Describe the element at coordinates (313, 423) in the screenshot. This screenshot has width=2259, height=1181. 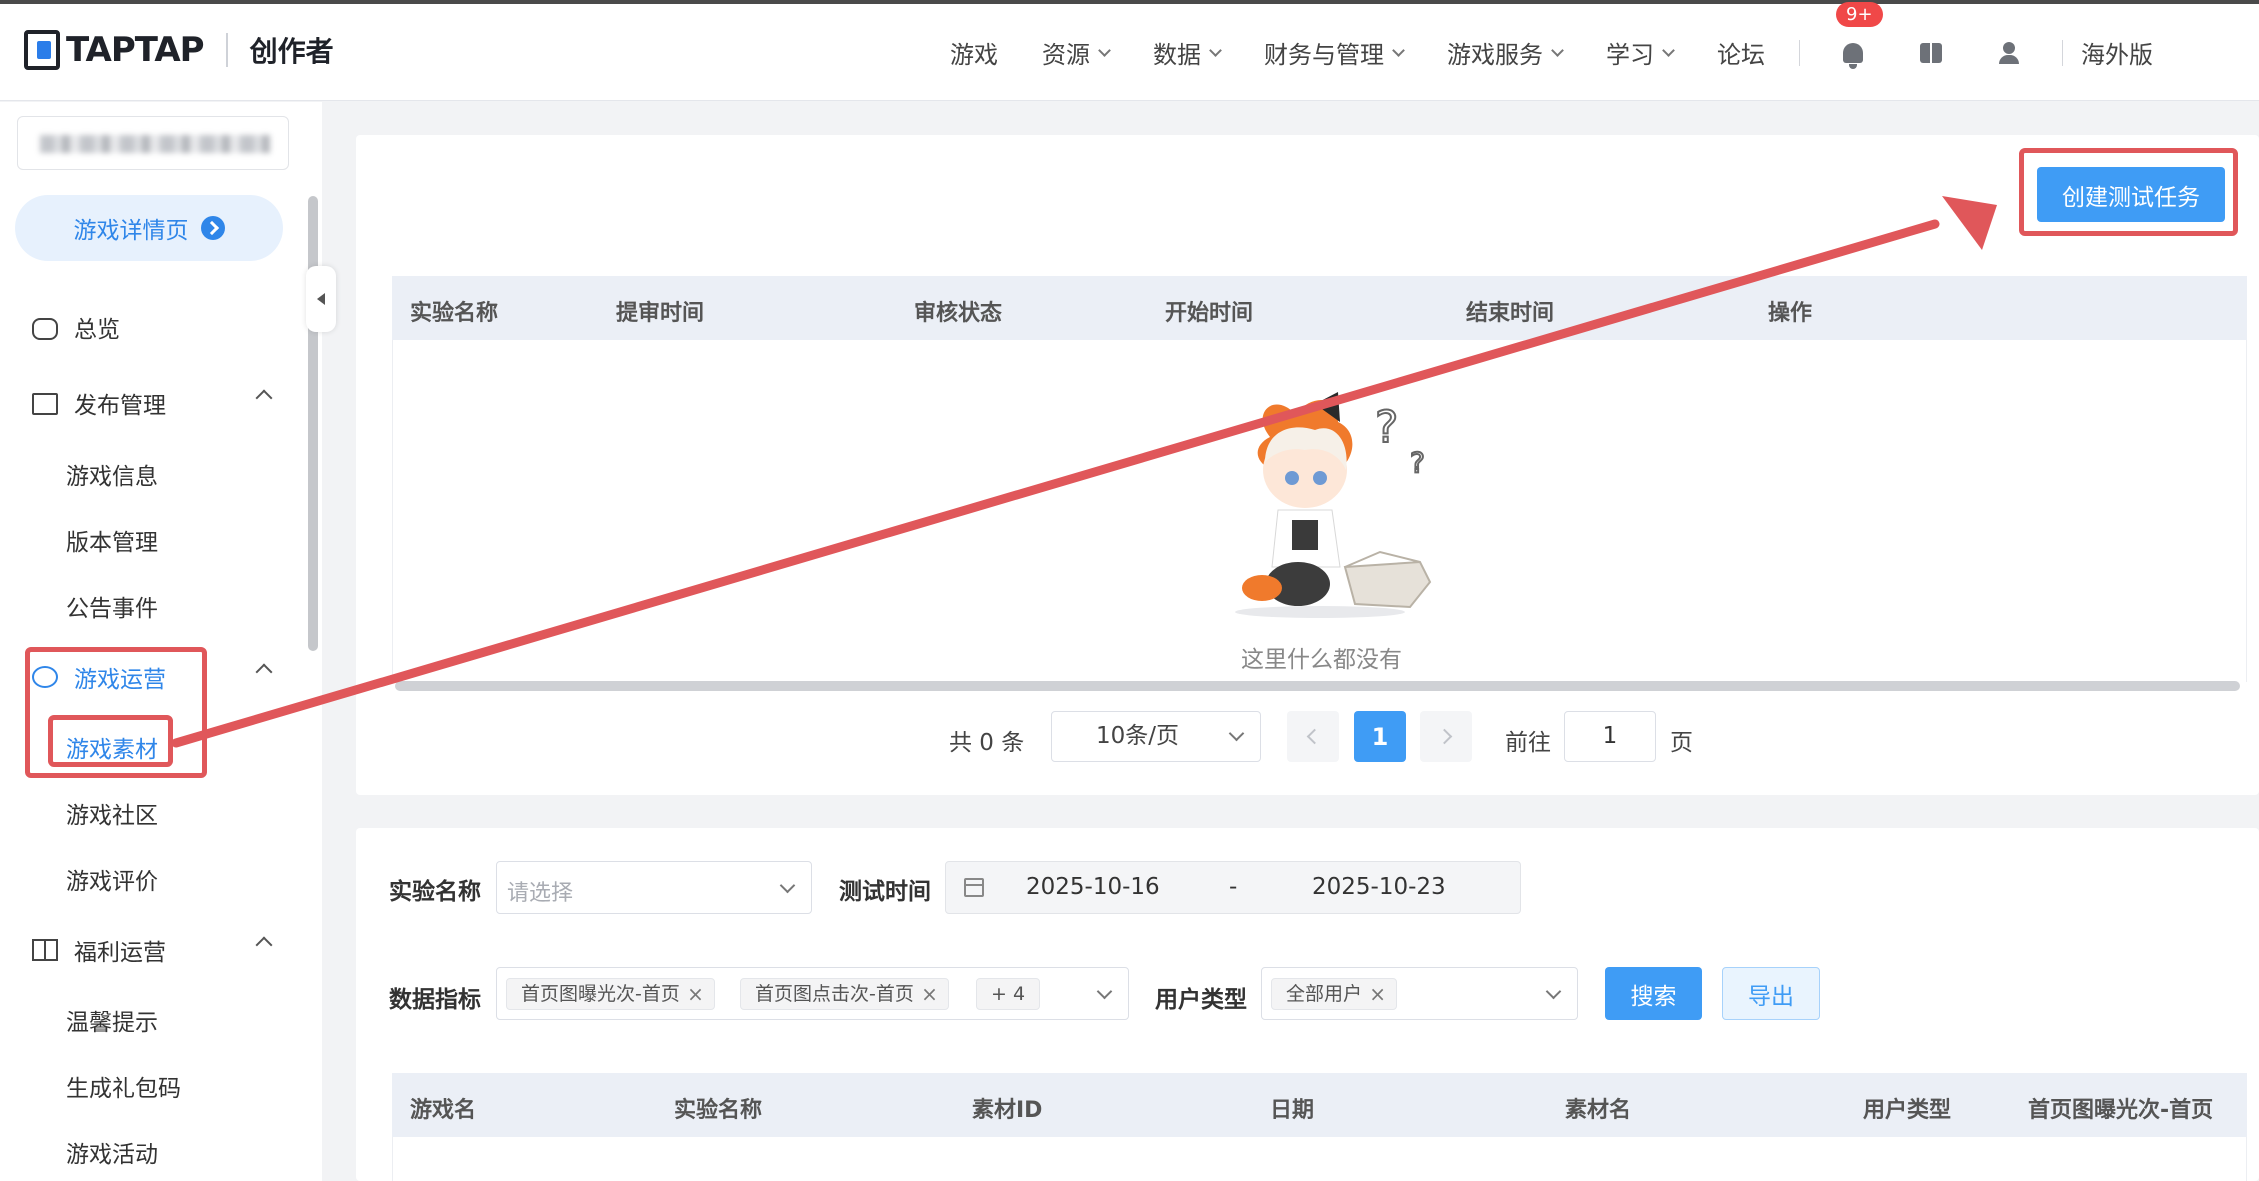
I see `sidebar-scrollbar` at that location.